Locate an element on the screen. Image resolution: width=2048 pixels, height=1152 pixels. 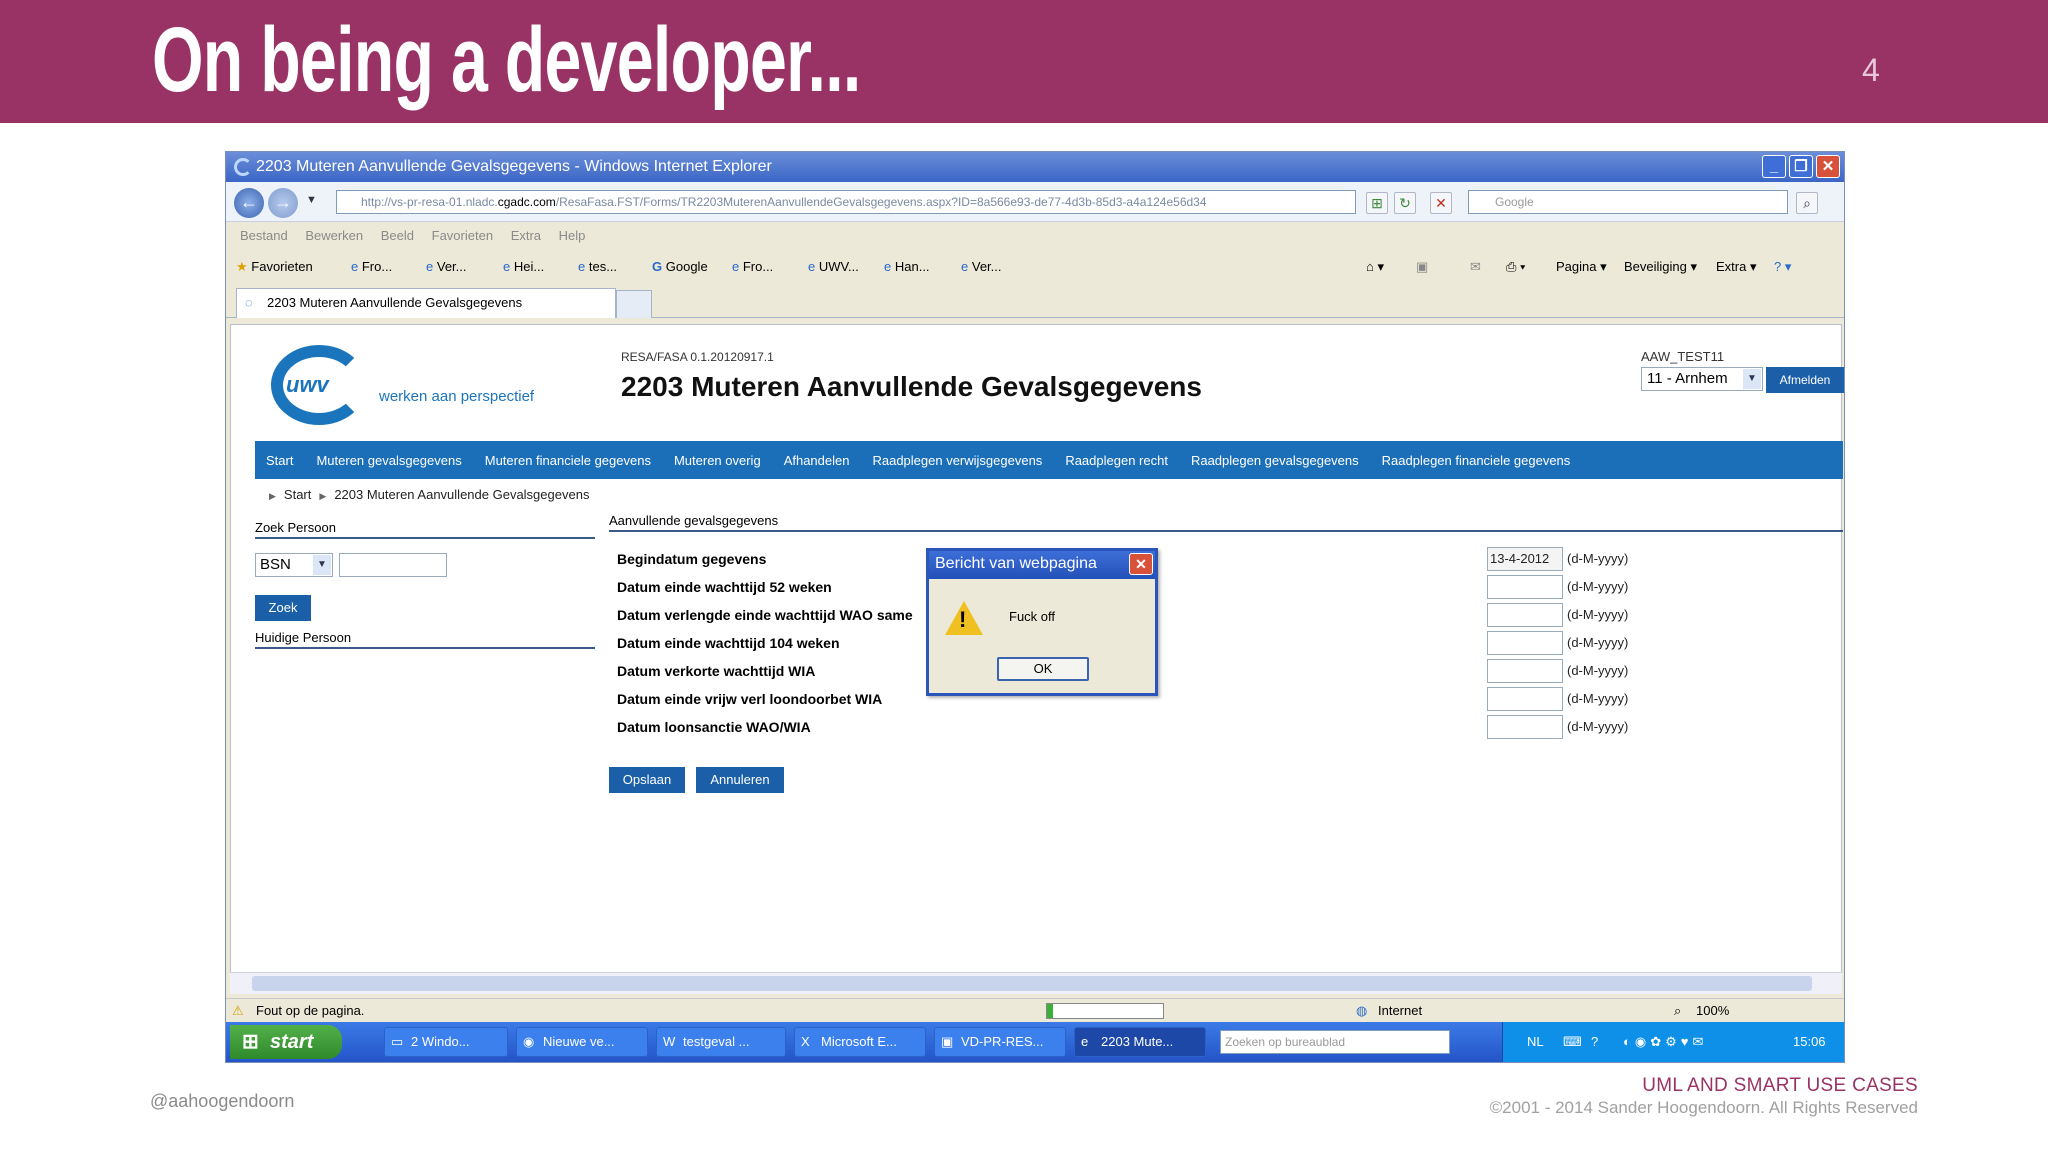
restore-button: ❐ is located at coordinates (1801, 166).